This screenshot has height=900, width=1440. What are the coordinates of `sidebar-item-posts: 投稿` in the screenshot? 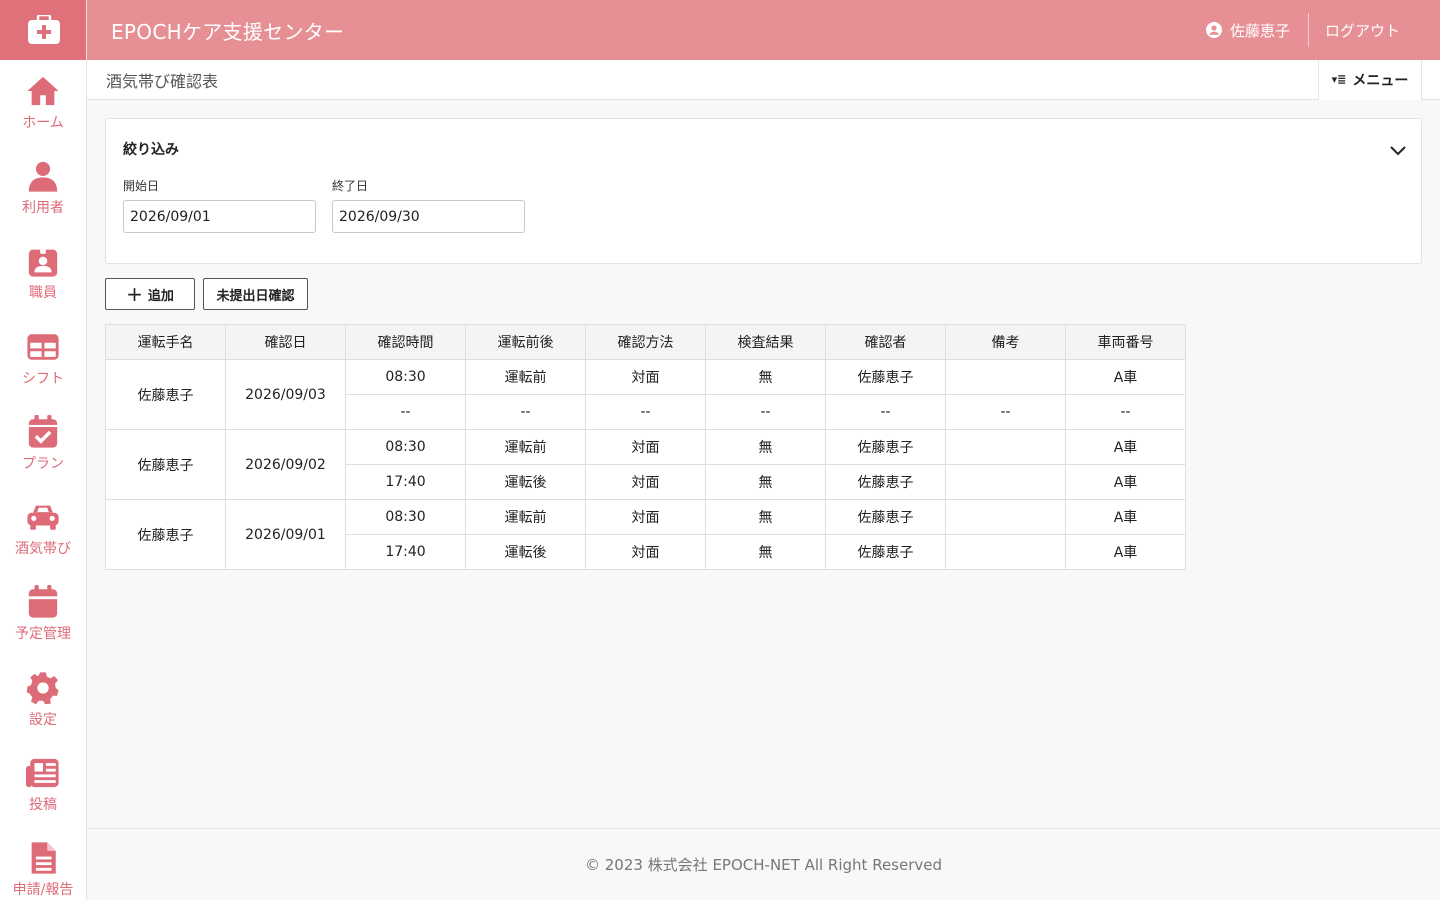 It's located at (43, 784).